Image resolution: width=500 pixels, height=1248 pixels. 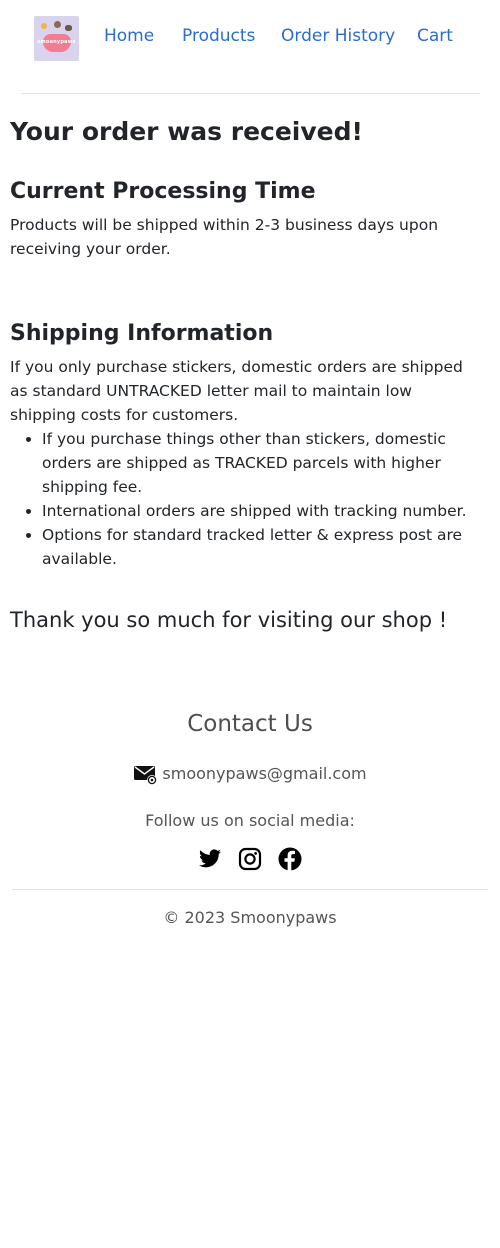 I want to click on facebook-icon, so click(x=290, y=859).